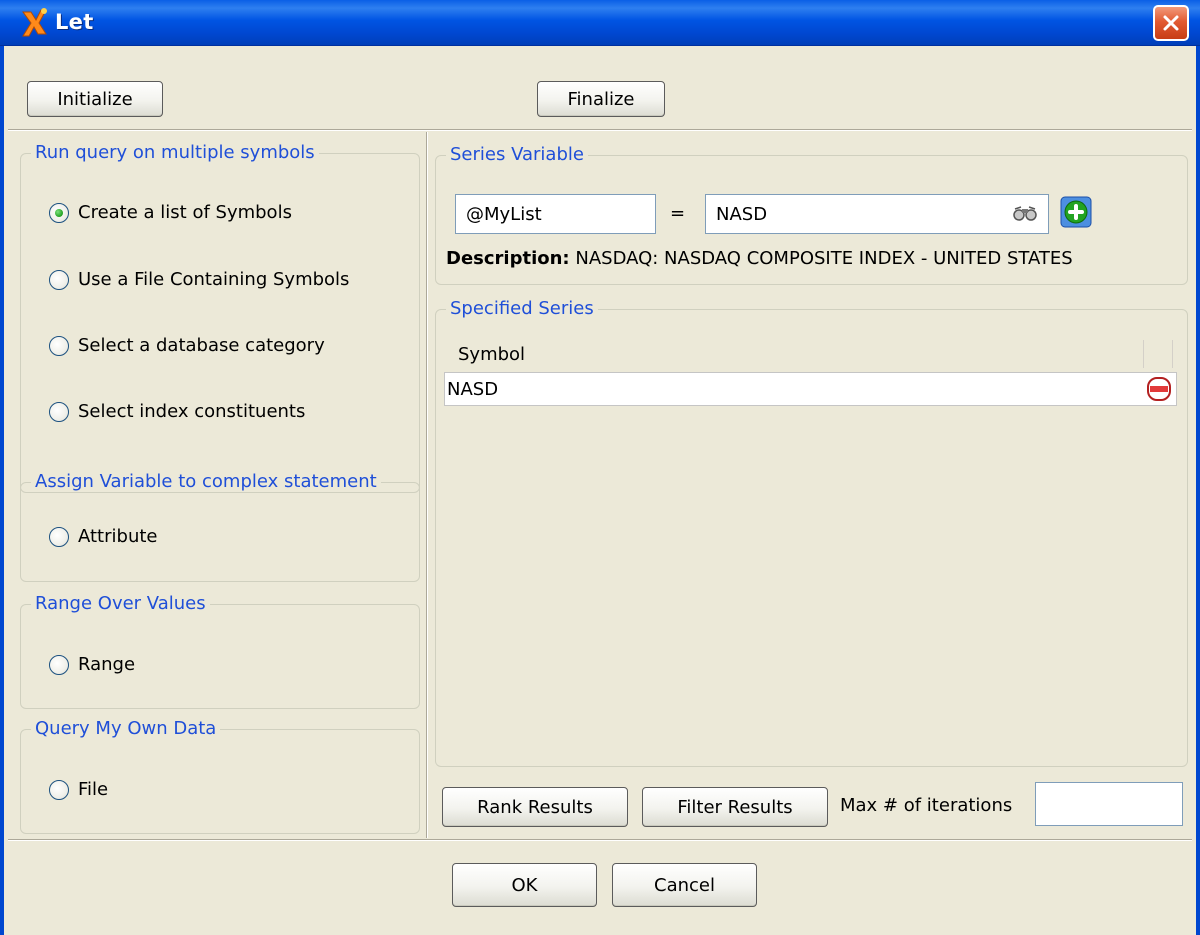 The width and height of the screenshot is (1200, 935). I want to click on radio-button-selected, so click(59, 212).